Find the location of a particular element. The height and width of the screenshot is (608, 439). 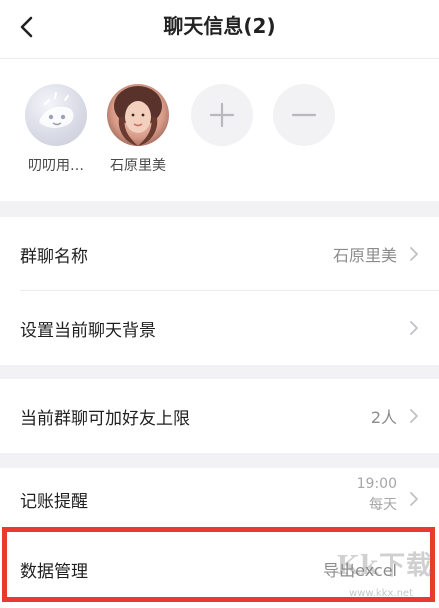

reminder-frequency: 每天 is located at coordinates (383, 505).